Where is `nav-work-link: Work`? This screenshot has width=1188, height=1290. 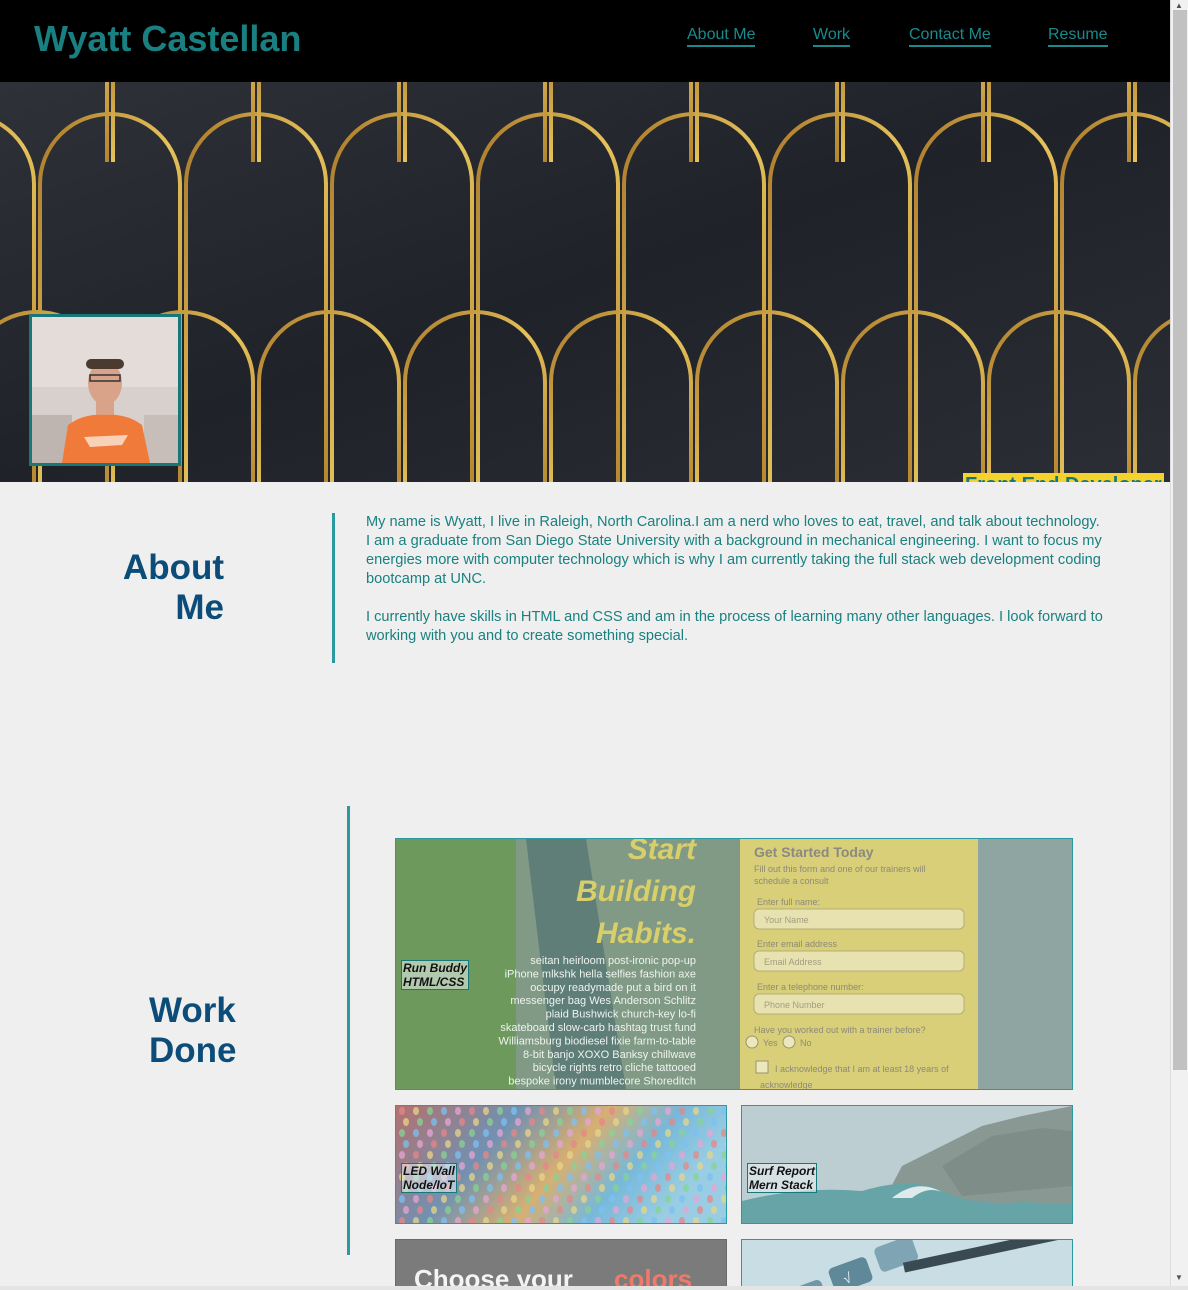
nav-work-link: Work is located at coordinates (832, 36).